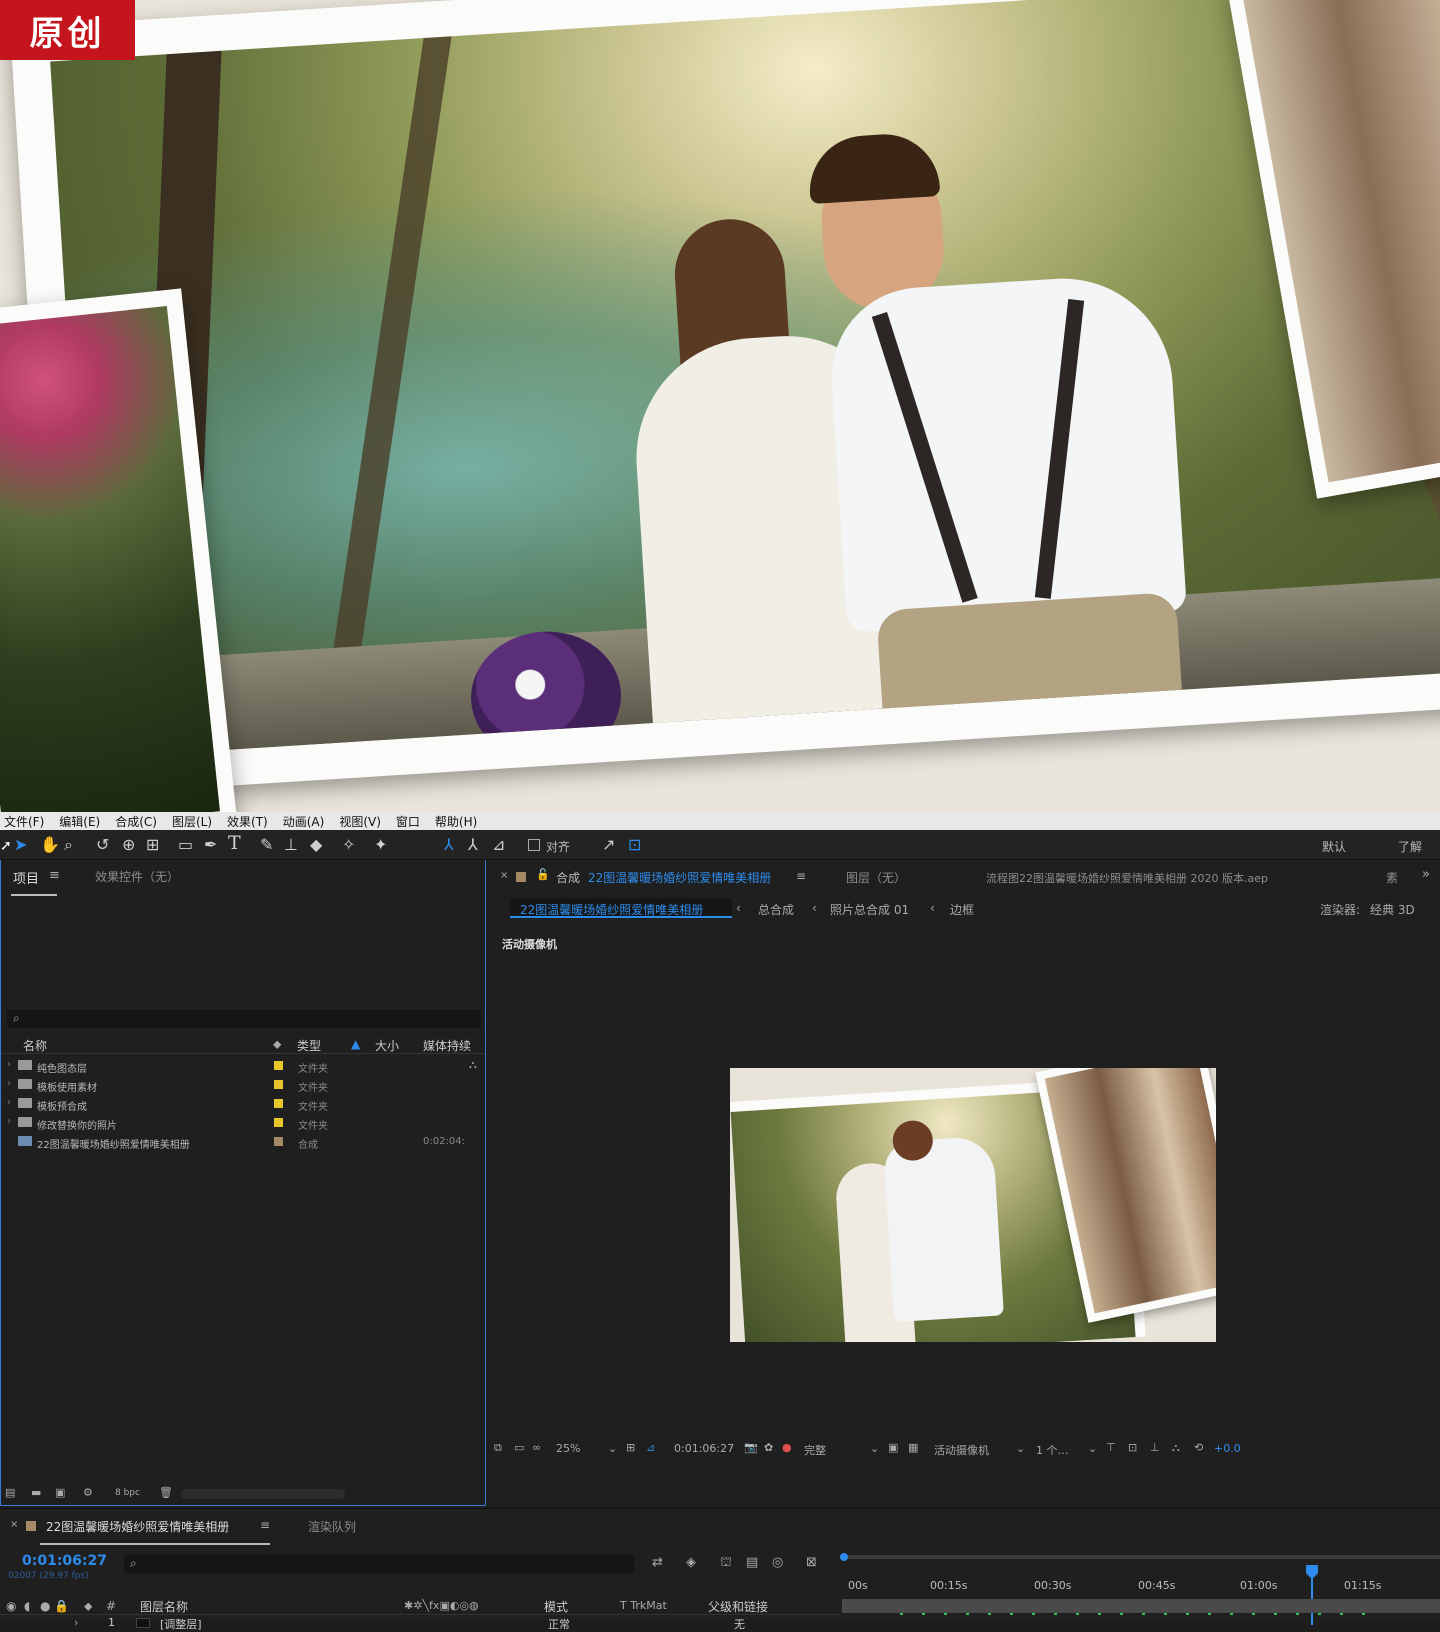  I want to click on reset-exposure-icon: ⟲, so click(1198, 1447).